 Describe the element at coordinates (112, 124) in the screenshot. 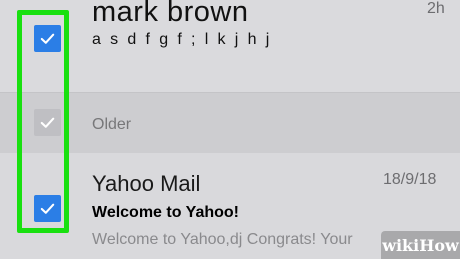

I see `section-label: Older` at that location.